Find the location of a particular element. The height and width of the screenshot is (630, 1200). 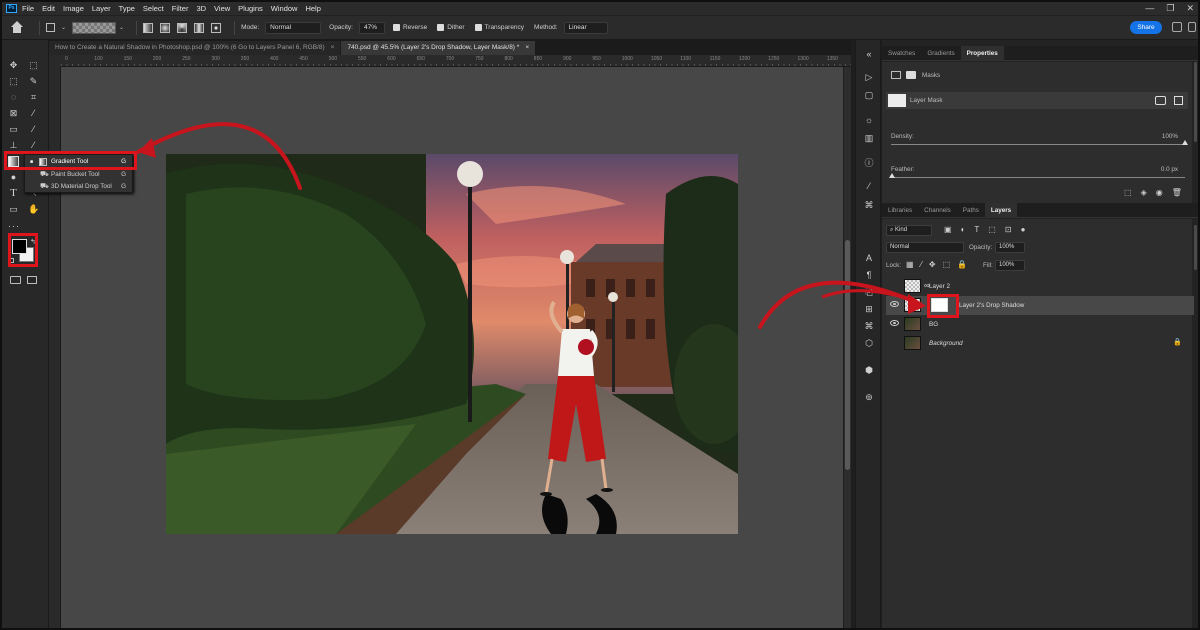

screen-mode-icon is located at coordinates (32, 280).